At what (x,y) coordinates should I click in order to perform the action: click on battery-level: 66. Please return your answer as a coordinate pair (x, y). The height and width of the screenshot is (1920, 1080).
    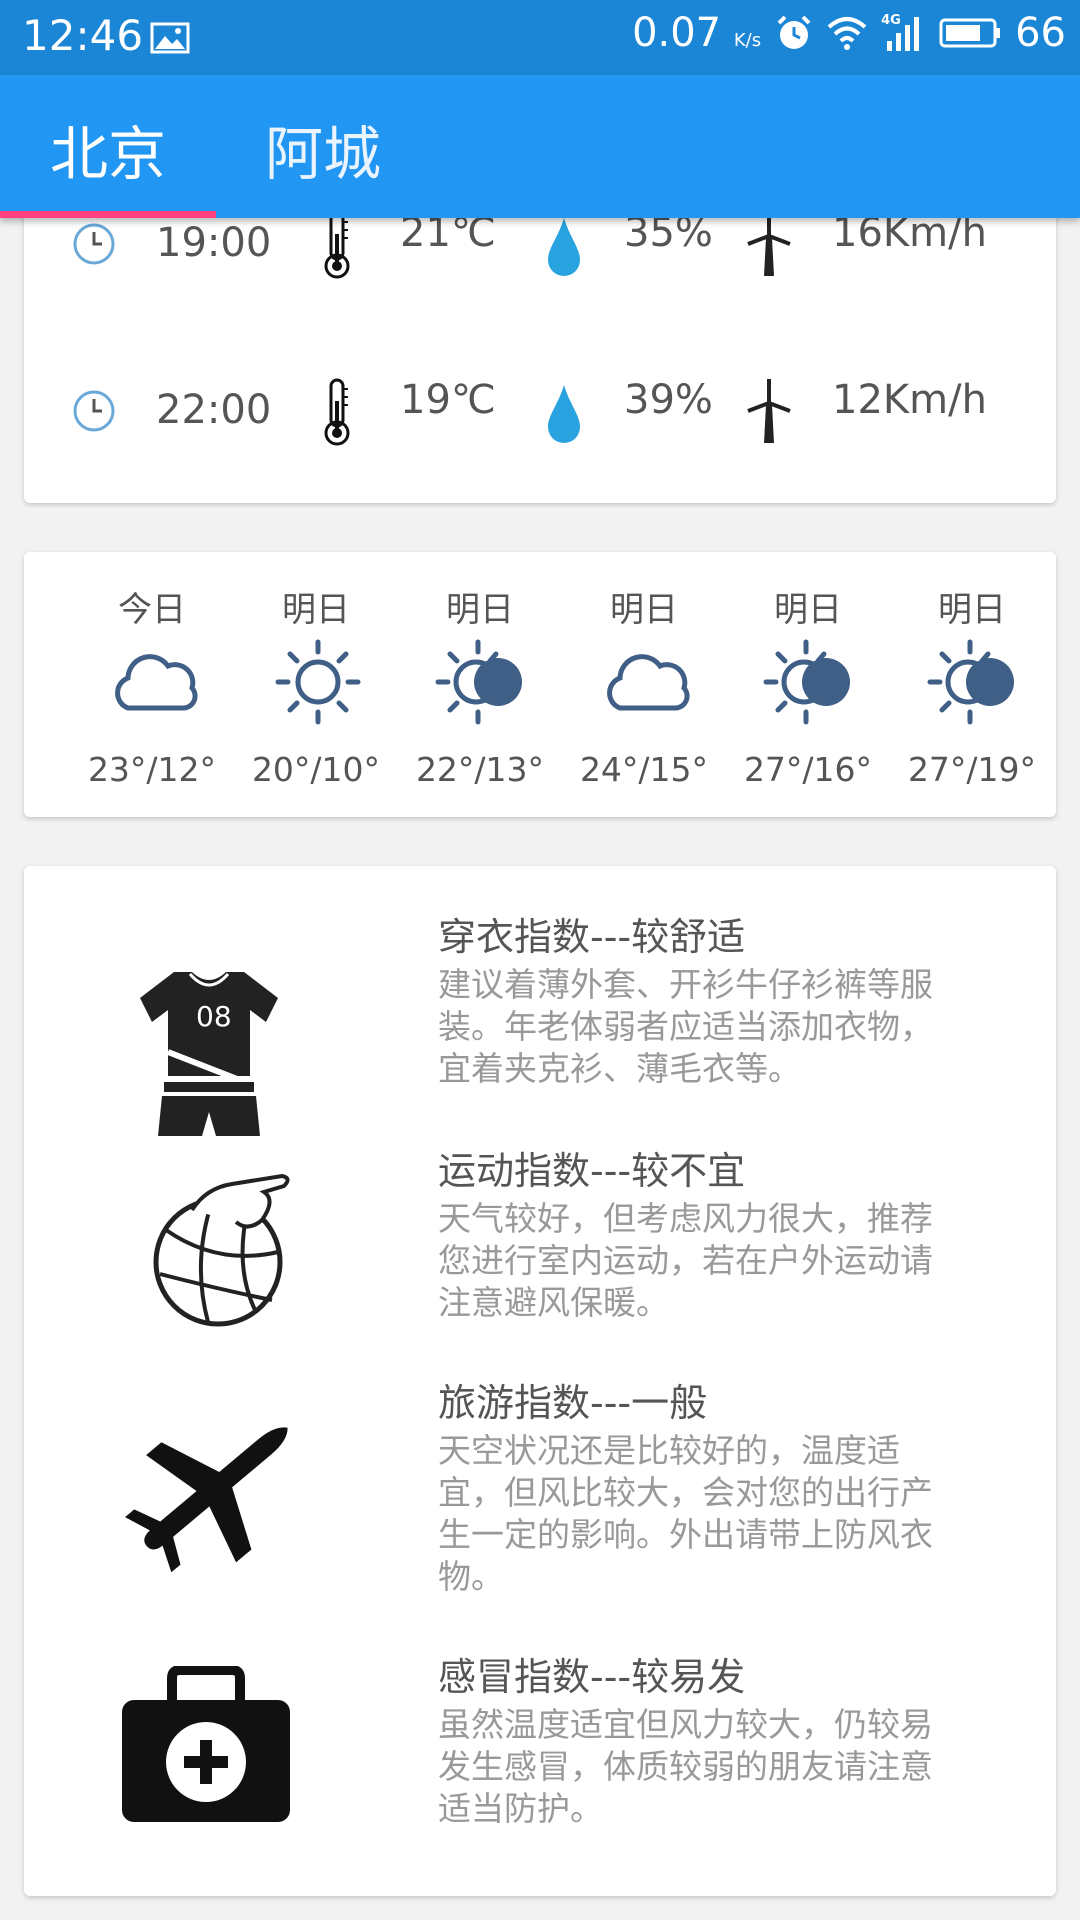
    Looking at the image, I should click on (1040, 33).